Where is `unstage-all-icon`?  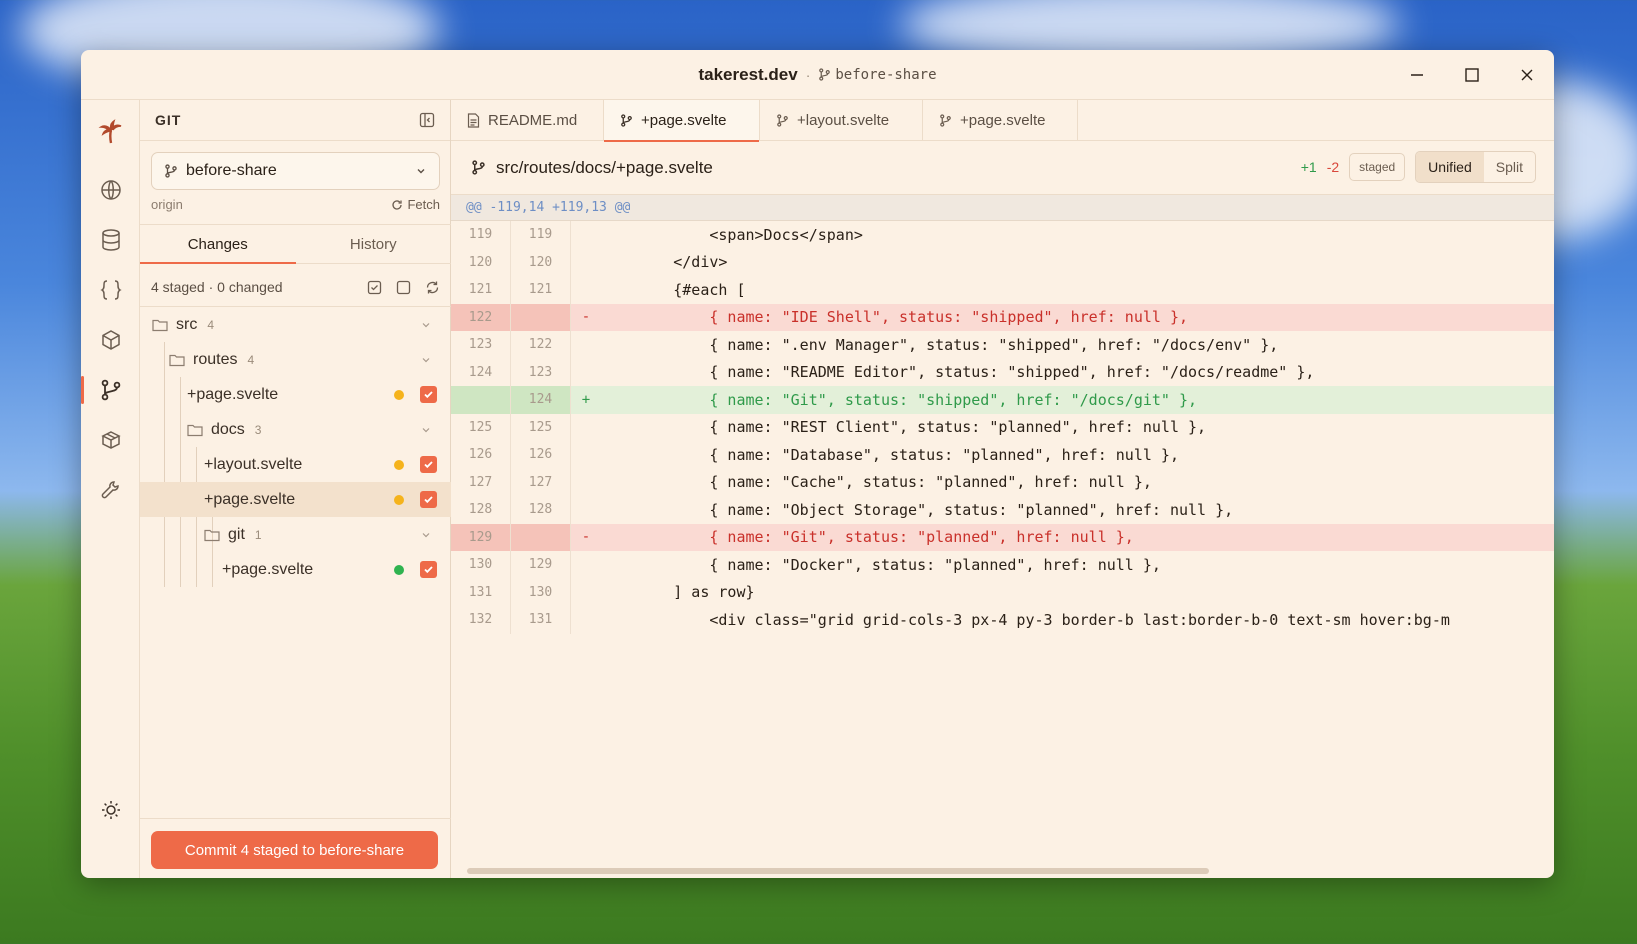
unstage-all-icon is located at coordinates (403, 287).